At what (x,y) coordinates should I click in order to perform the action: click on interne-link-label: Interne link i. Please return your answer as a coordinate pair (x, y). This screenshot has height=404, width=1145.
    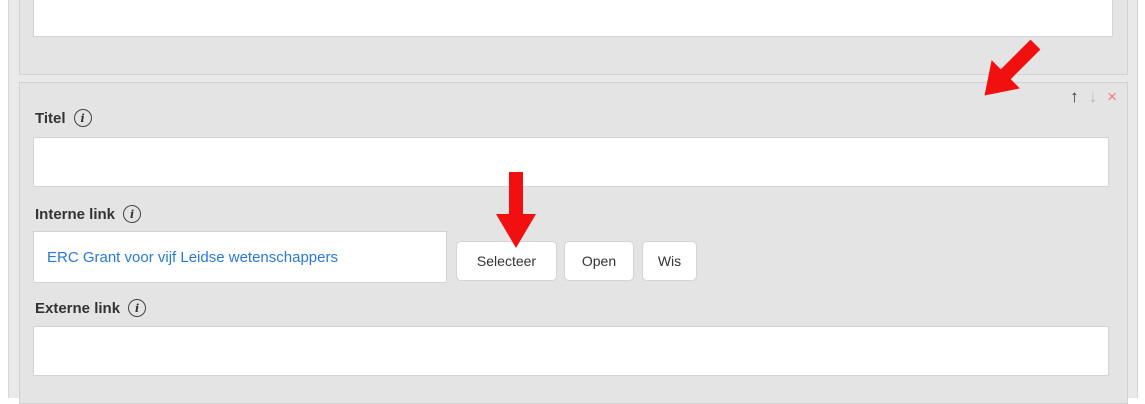
    Looking at the image, I should click on (88, 214).